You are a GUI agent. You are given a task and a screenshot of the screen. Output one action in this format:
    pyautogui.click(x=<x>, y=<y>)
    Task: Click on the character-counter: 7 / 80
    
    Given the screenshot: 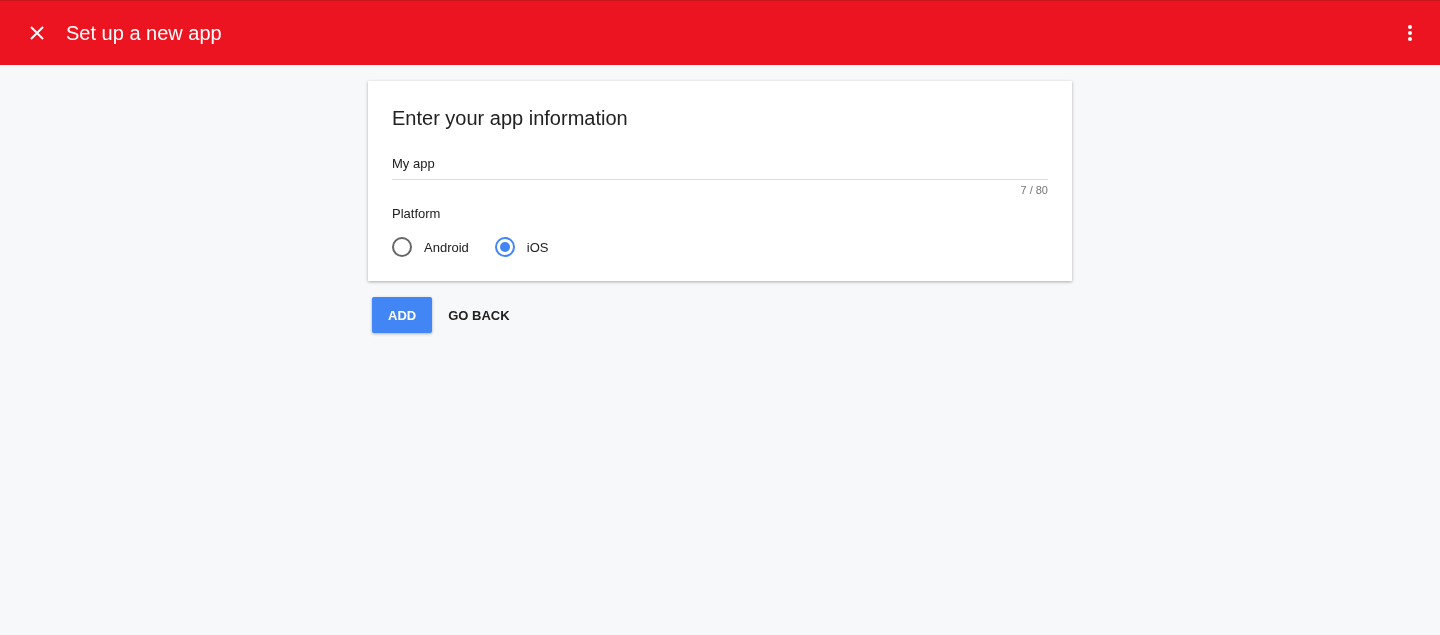 What is the action you would take?
    pyautogui.click(x=1034, y=190)
    